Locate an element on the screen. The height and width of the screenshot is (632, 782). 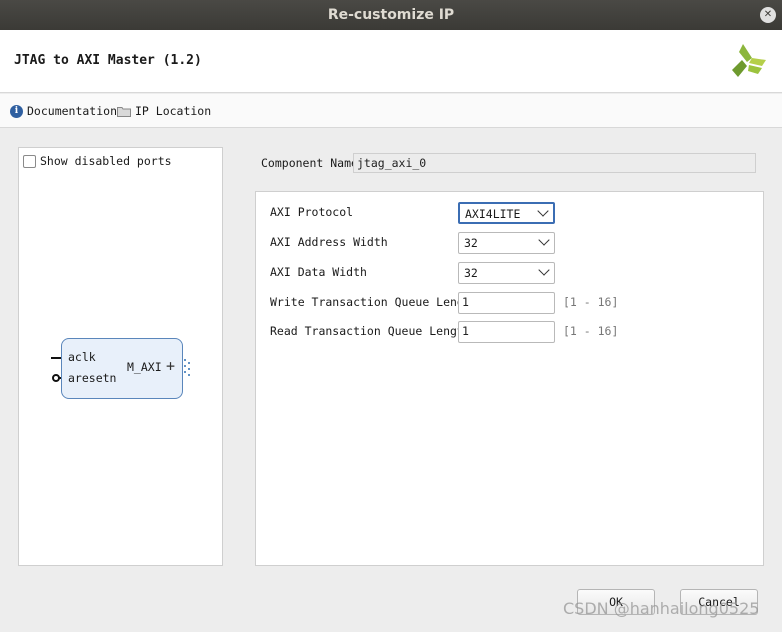
window-title: Re-customize IP is located at coordinates (391, 15).